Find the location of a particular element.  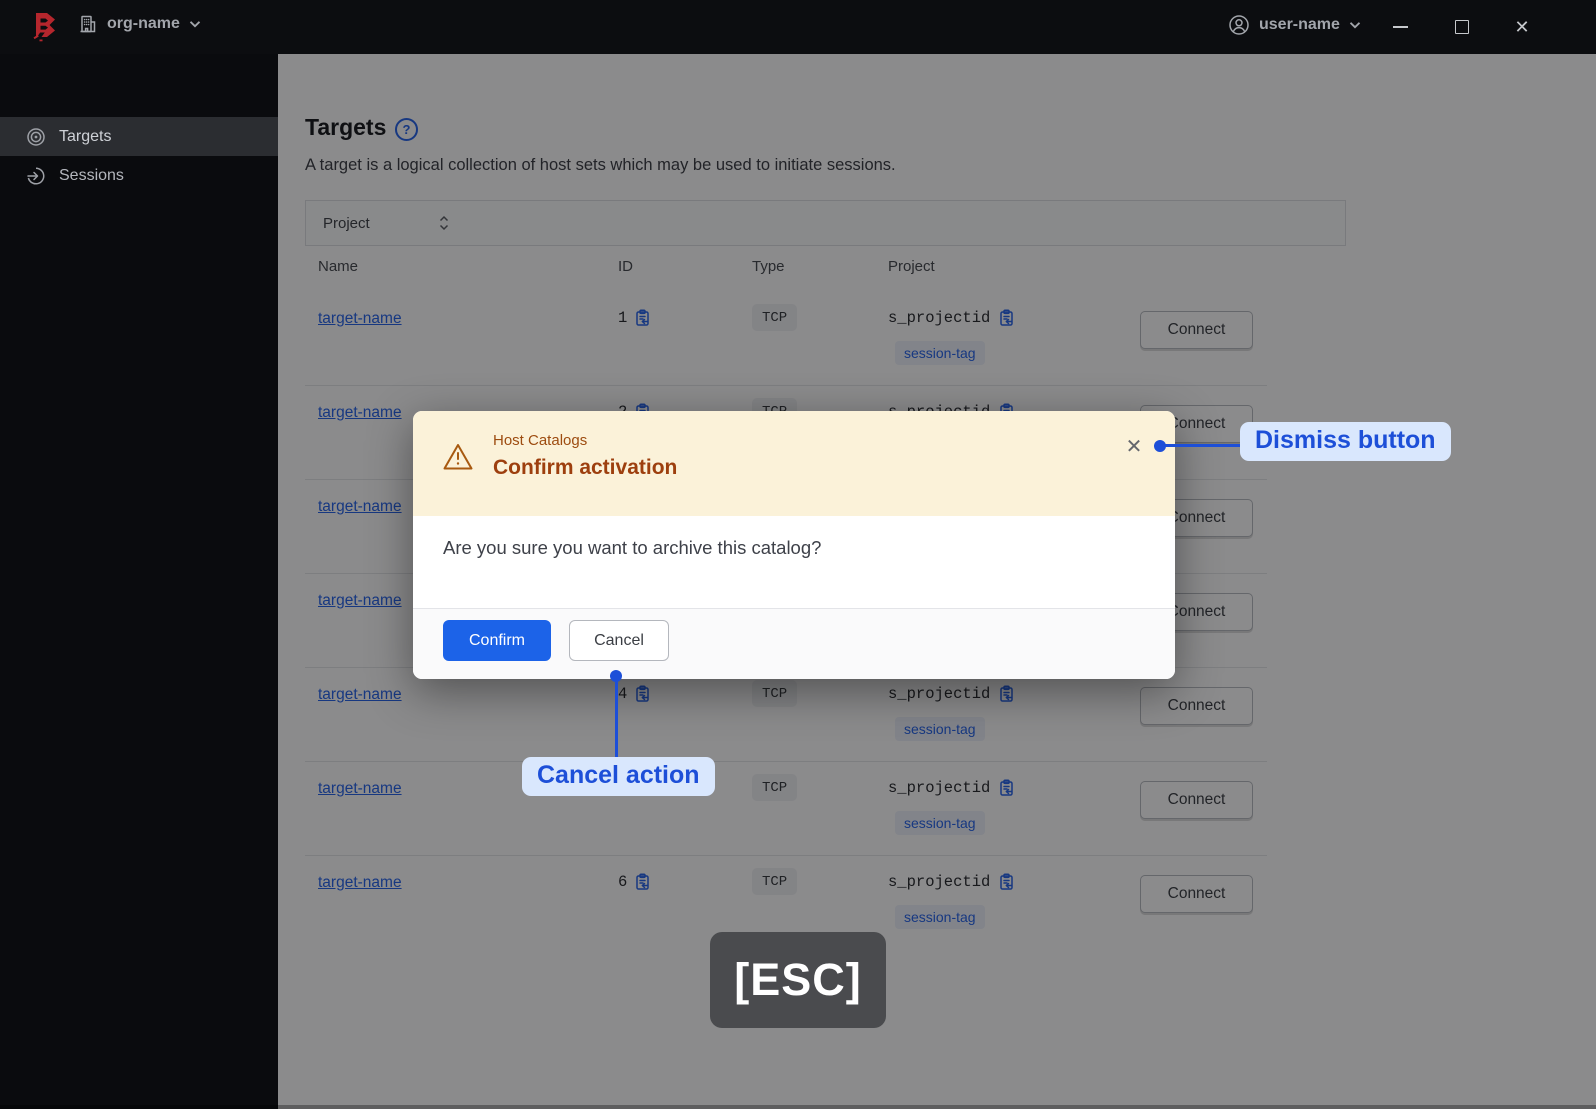

top-bar: org-name user-name ✕ is located at coordinates (798, 27).